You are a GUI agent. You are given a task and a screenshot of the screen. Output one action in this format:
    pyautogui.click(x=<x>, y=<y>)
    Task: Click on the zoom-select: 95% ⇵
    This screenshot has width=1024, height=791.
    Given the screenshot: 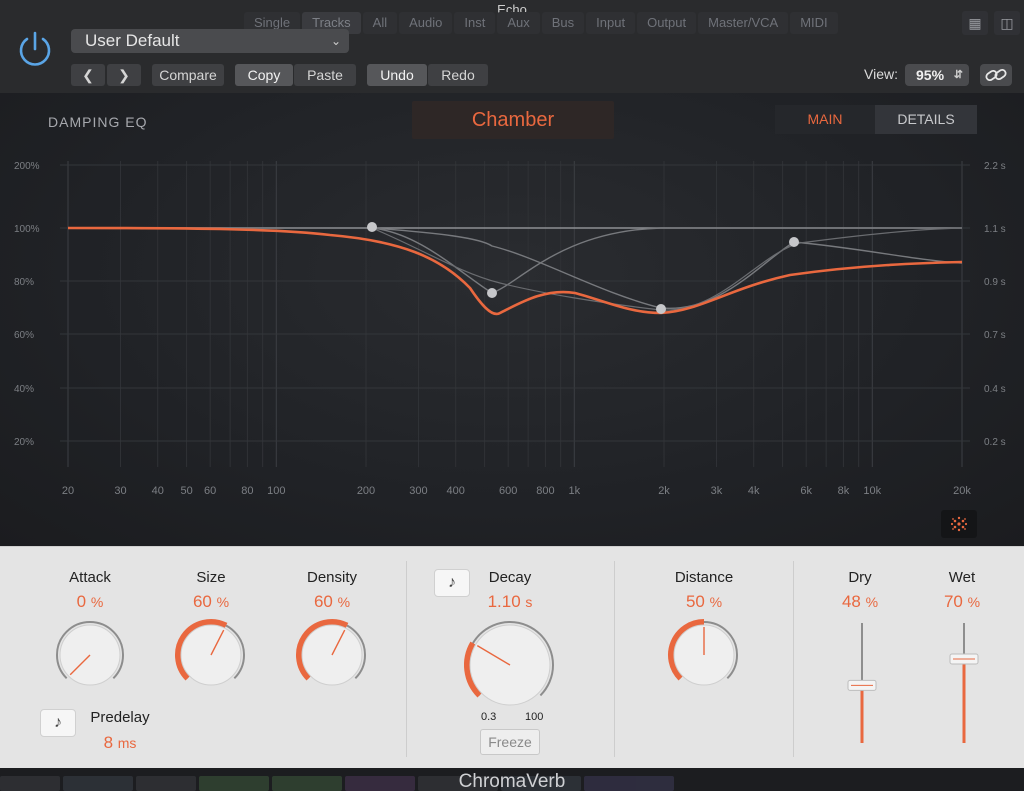 What is the action you would take?
    pyautogui.click(x=937, y=75)
    